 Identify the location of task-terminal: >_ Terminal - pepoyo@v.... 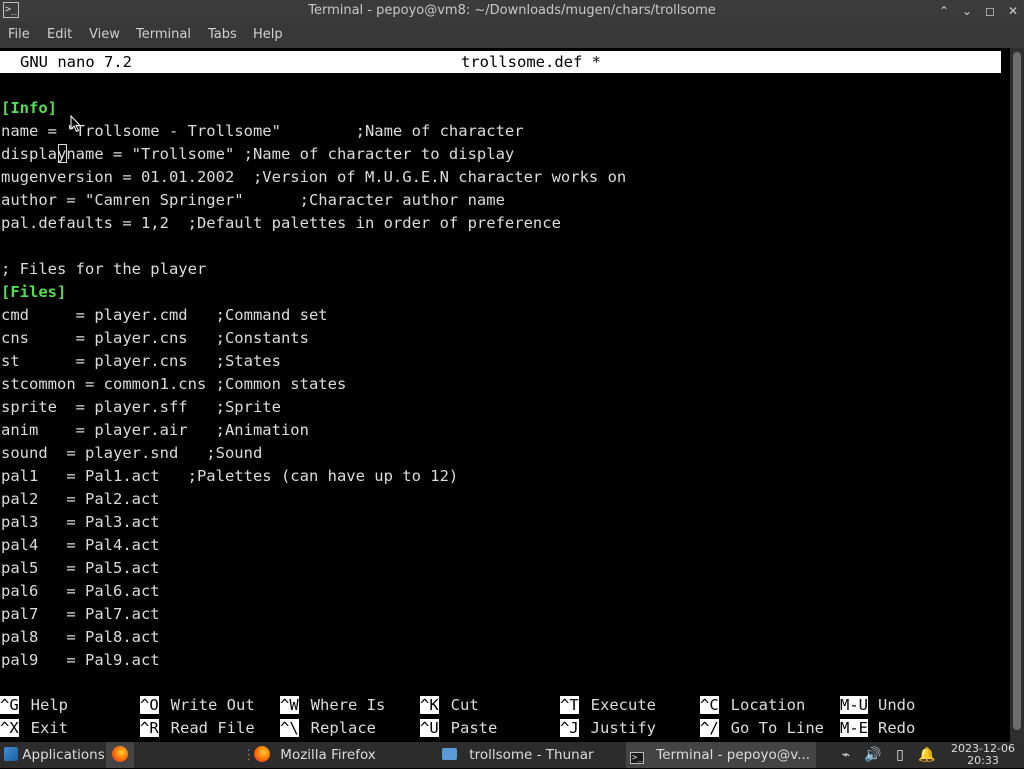
(721, 755).